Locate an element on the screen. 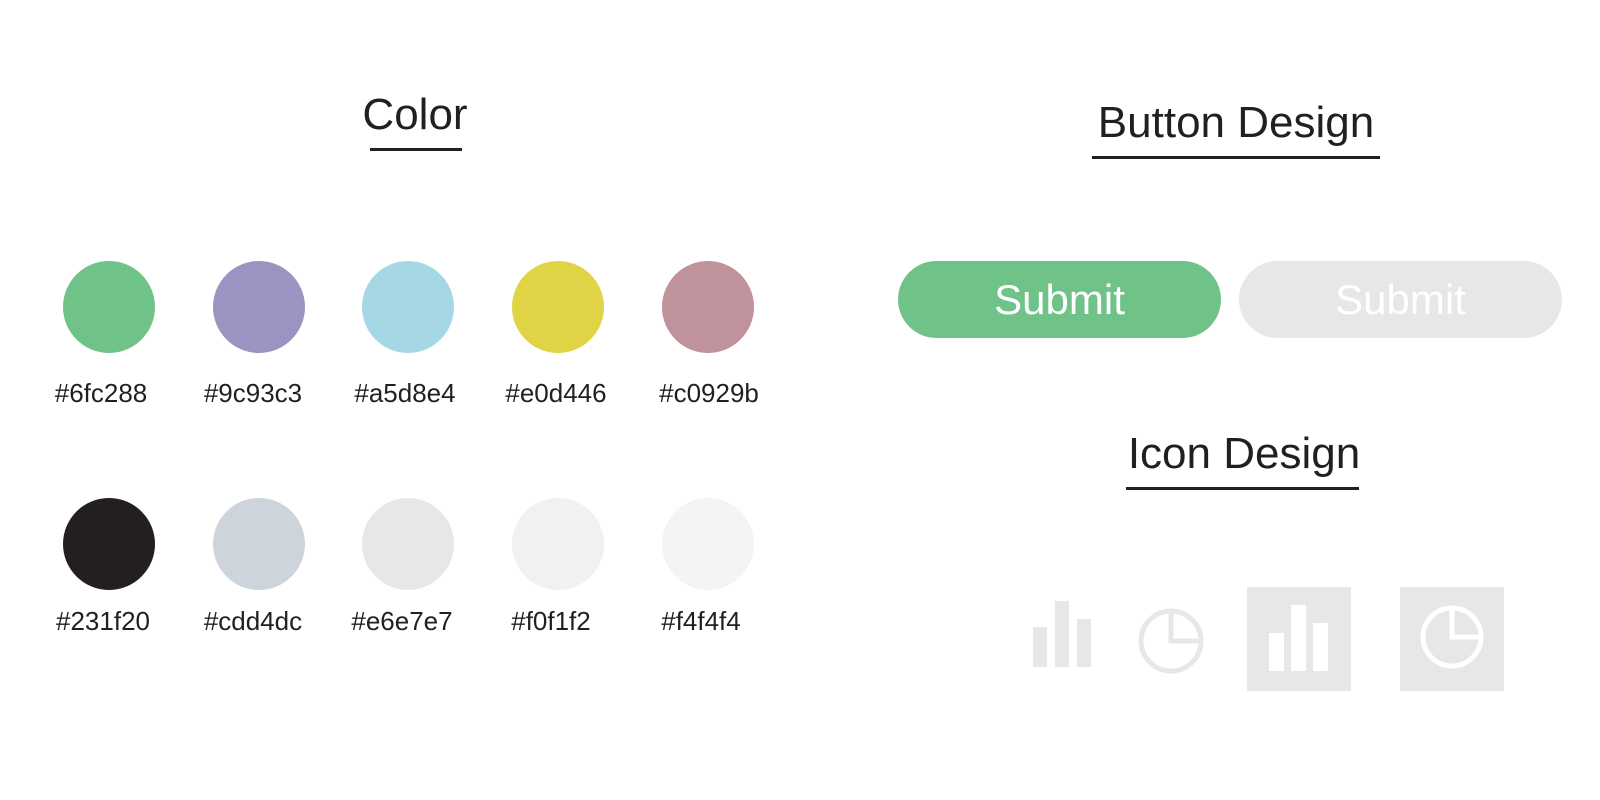 The height and width of the screenshot is (800, 1600). swatch-lightest-gray is located at coordinates (708, 544).